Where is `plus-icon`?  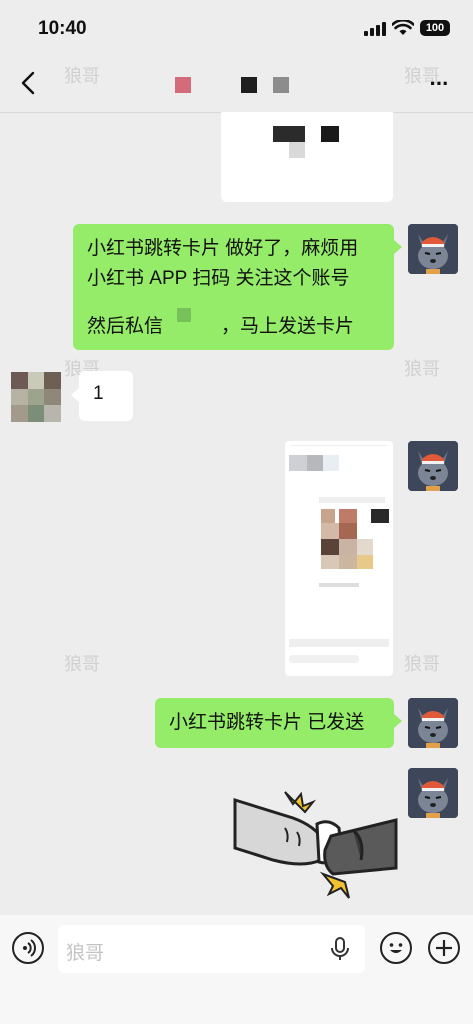
plus-icon is located at coordinates (444, 948).